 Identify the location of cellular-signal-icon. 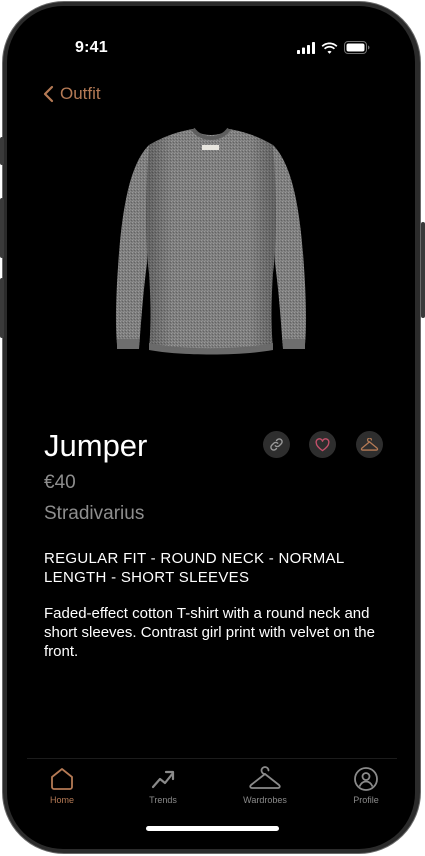
(306, 47).